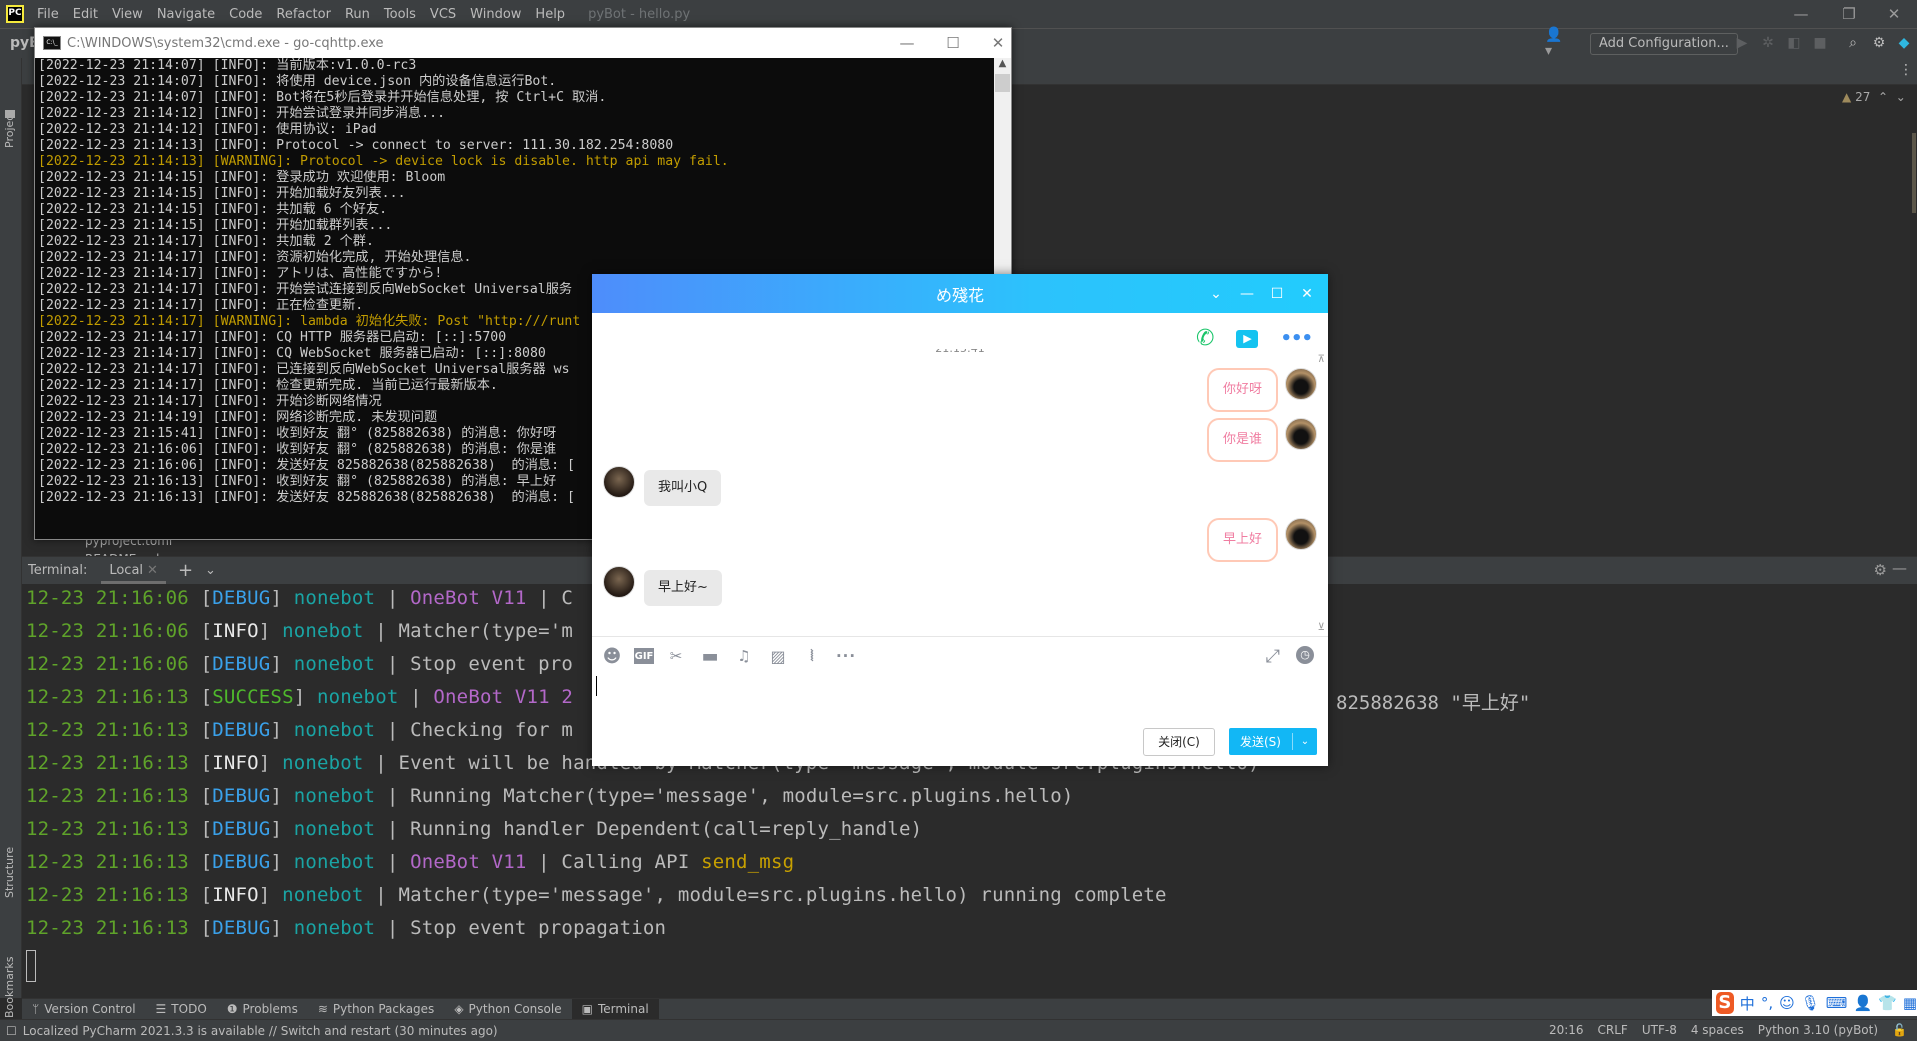 The image size is (1917, 1041). I want to click on menu-code: Code, so click(245, 14).